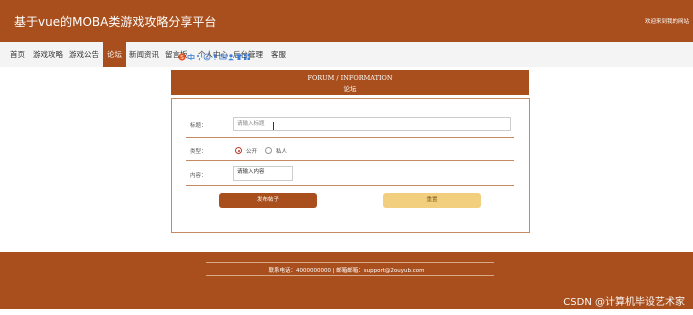  Describe the element at coordinates (350, 78) in the screenshot. I see `section-title-en: FORUM / INFORMATION` at that location.